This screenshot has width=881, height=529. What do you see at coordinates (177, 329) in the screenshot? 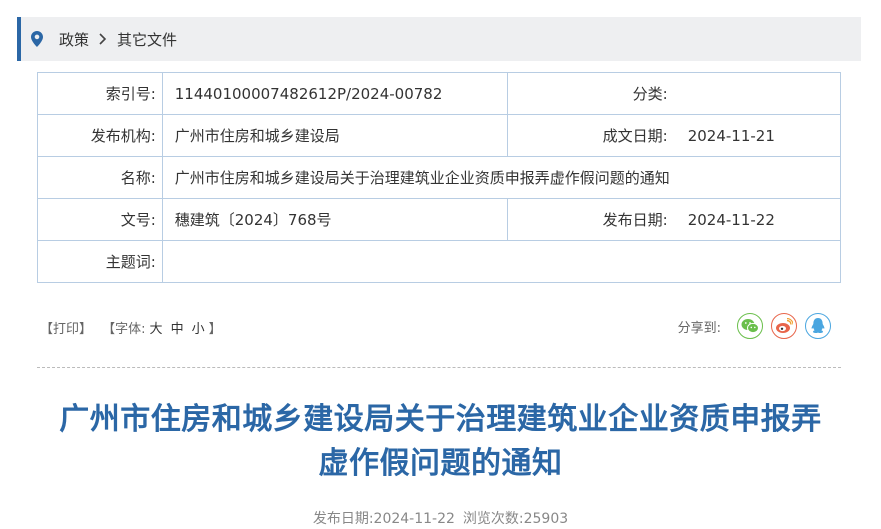
I see `font-medium-button: 中` at bounding box center [177, 329].